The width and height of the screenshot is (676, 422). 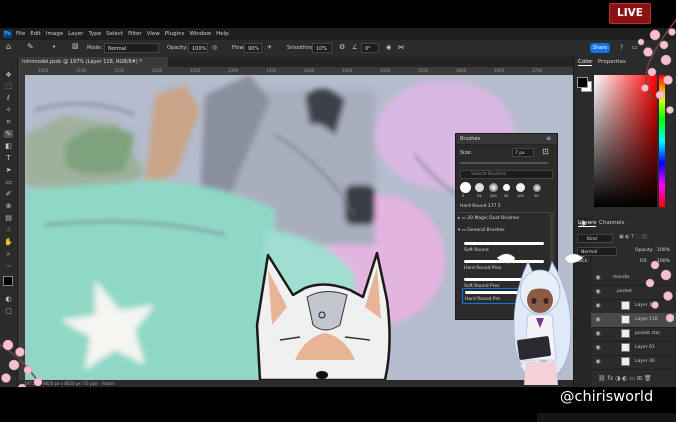 What do you see at coordinates (582, 82) in the screenshot?
I see `color-panel-foreground` at bounding box center [582, 82].